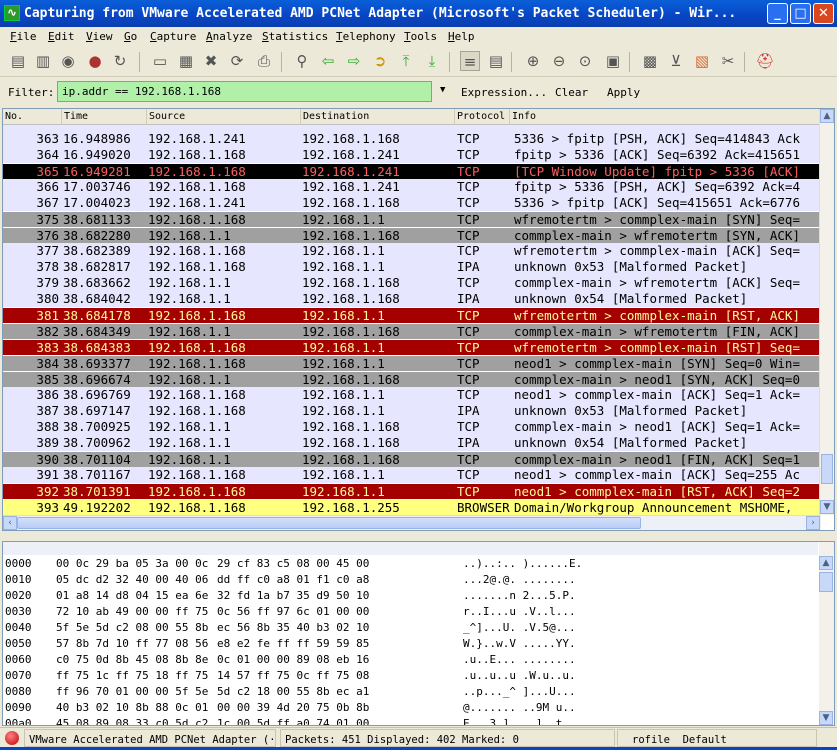 Image resolution: width=837 pixels, height=750 pixels. Describe the element at coordinates (173, 36) in the screenshot. I see `menu-capture: Capture` at that location.